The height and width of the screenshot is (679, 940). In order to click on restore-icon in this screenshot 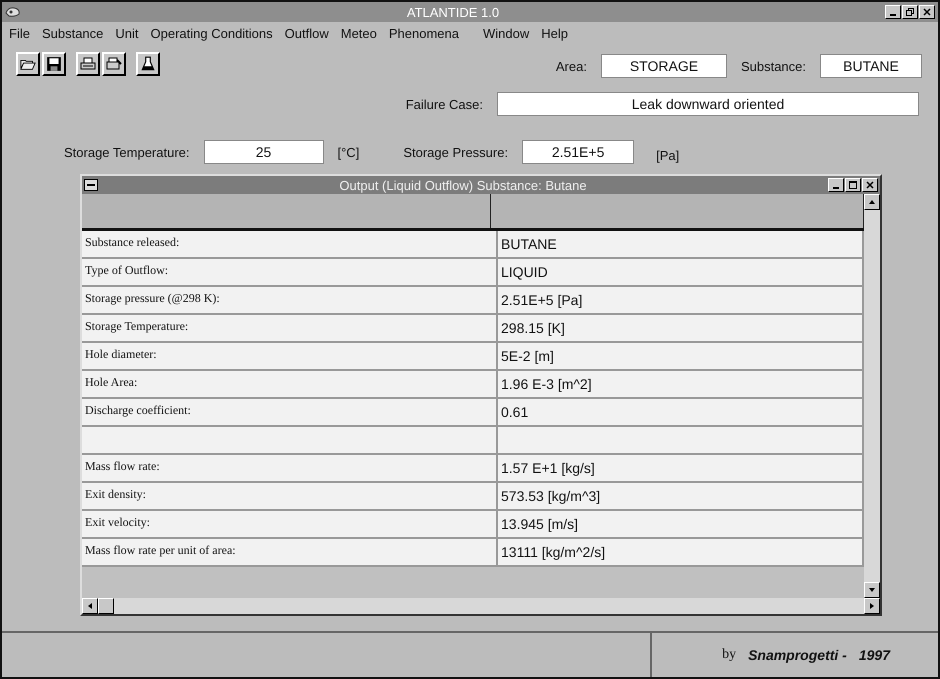, I will do `click(910, 12)`.